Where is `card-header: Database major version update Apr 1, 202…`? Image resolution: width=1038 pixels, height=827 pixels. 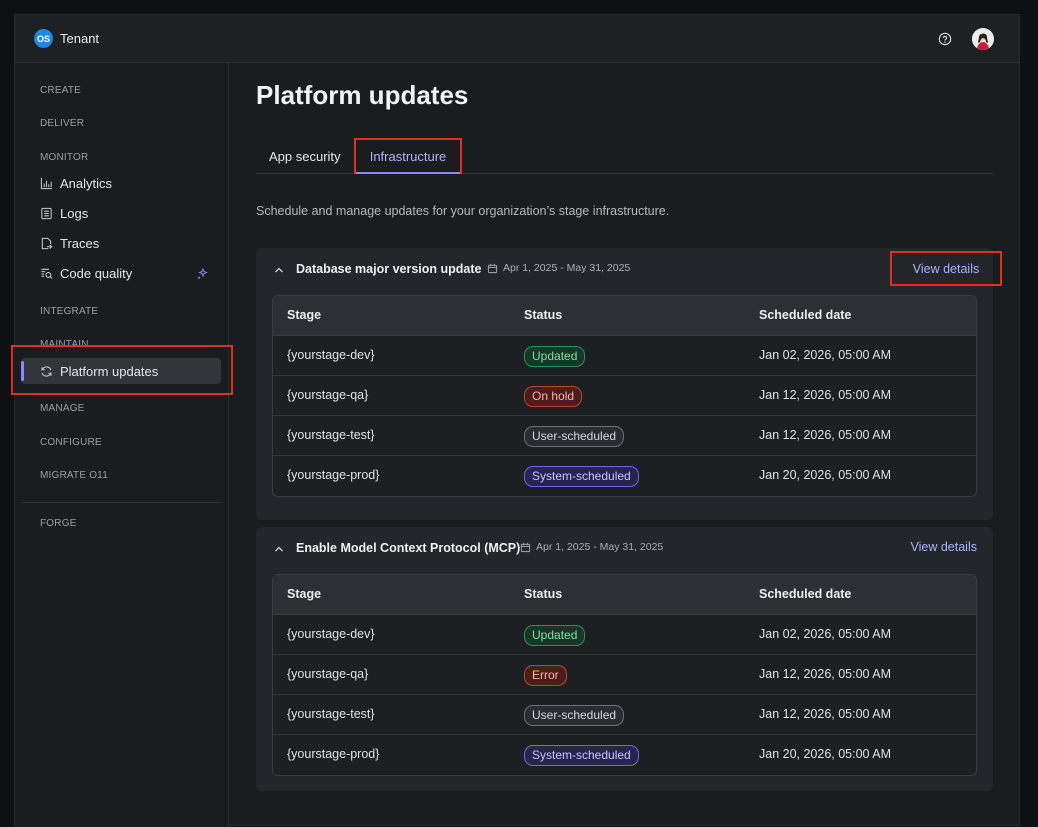 card-header: Database major version update Apr 1, 202… is located at coordinates (629, 271).